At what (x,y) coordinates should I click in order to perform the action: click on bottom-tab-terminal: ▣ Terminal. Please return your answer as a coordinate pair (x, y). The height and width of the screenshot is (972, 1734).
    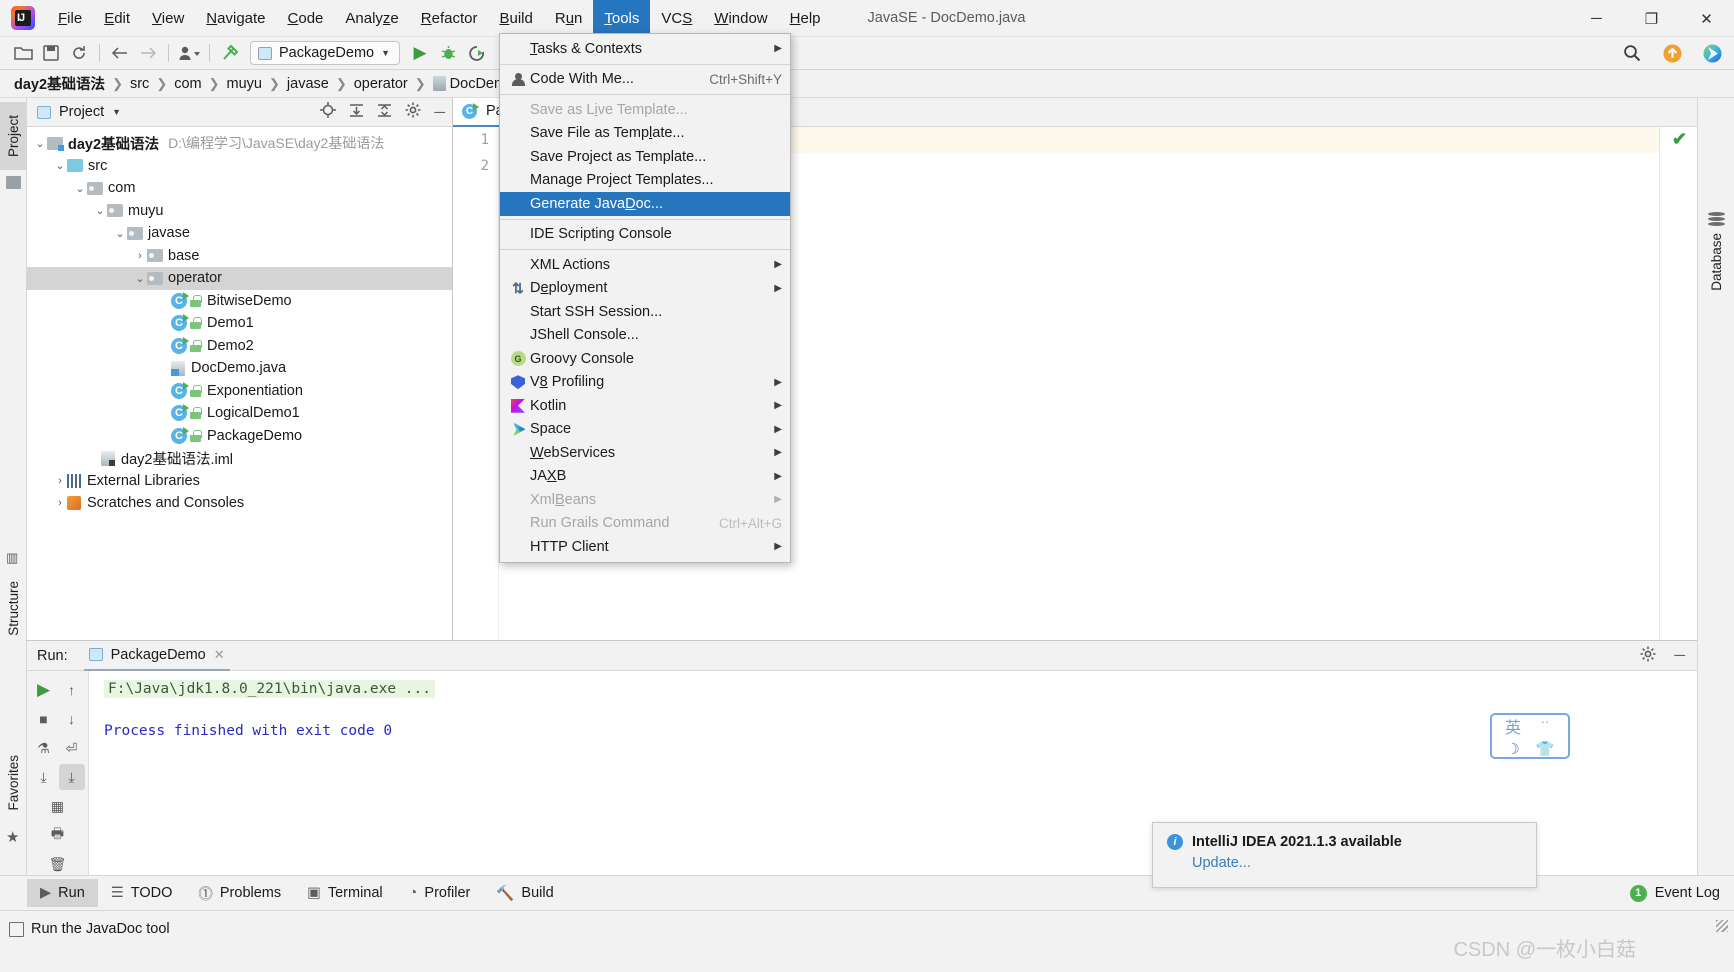
    Looking at the image, I should click on (345, 893).